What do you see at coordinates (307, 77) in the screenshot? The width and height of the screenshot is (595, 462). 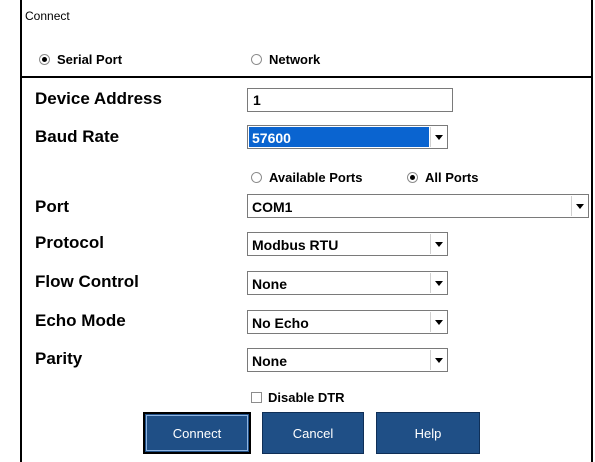 I see `section-divider` at bounding box center [307, 77].